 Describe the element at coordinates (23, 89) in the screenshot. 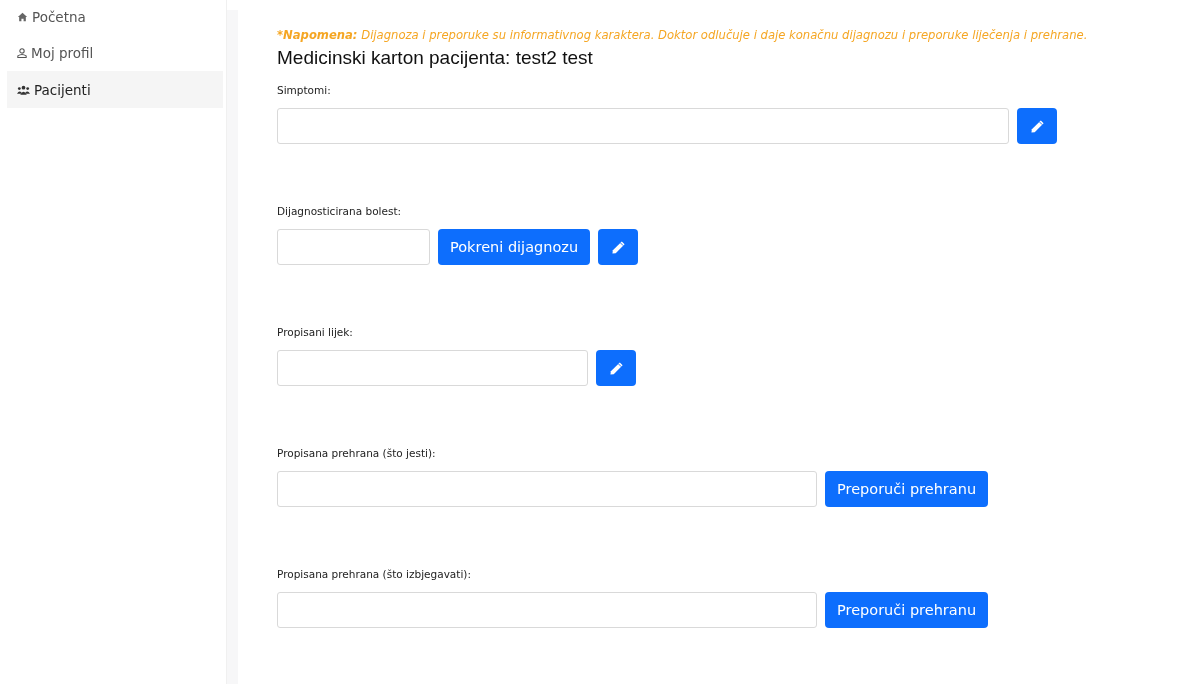

I see `people-icon` at that location.